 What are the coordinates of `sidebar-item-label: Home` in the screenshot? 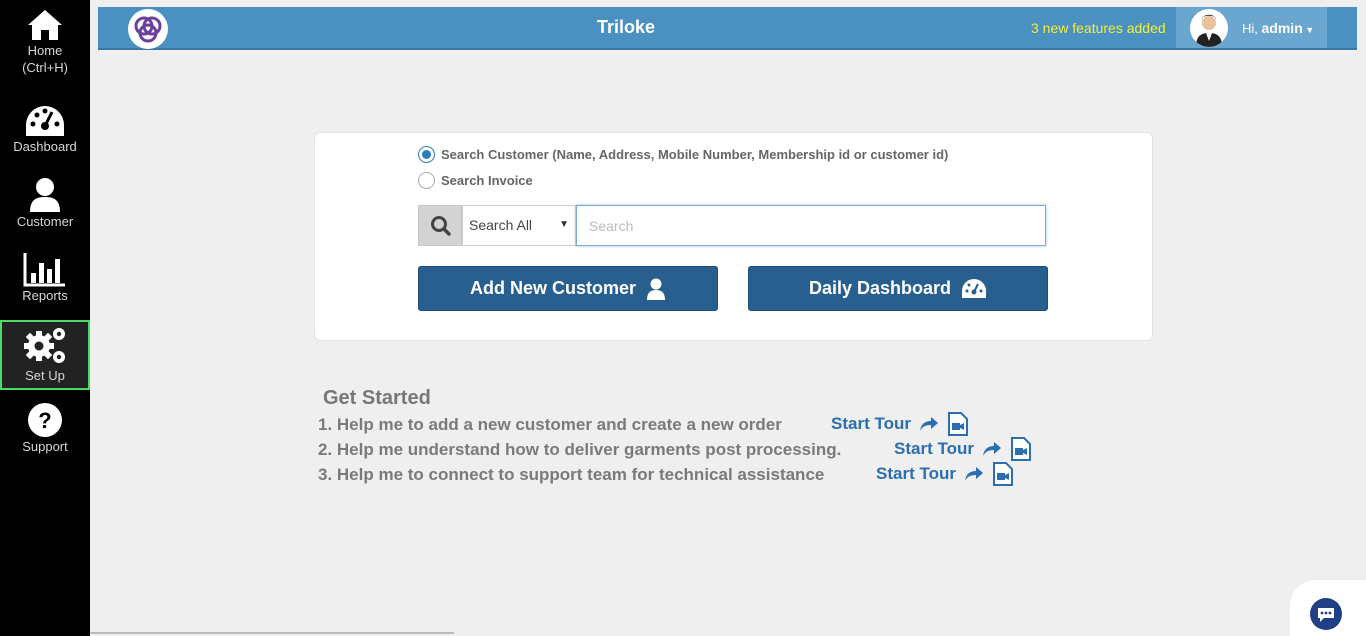 It's located at (45, 50).